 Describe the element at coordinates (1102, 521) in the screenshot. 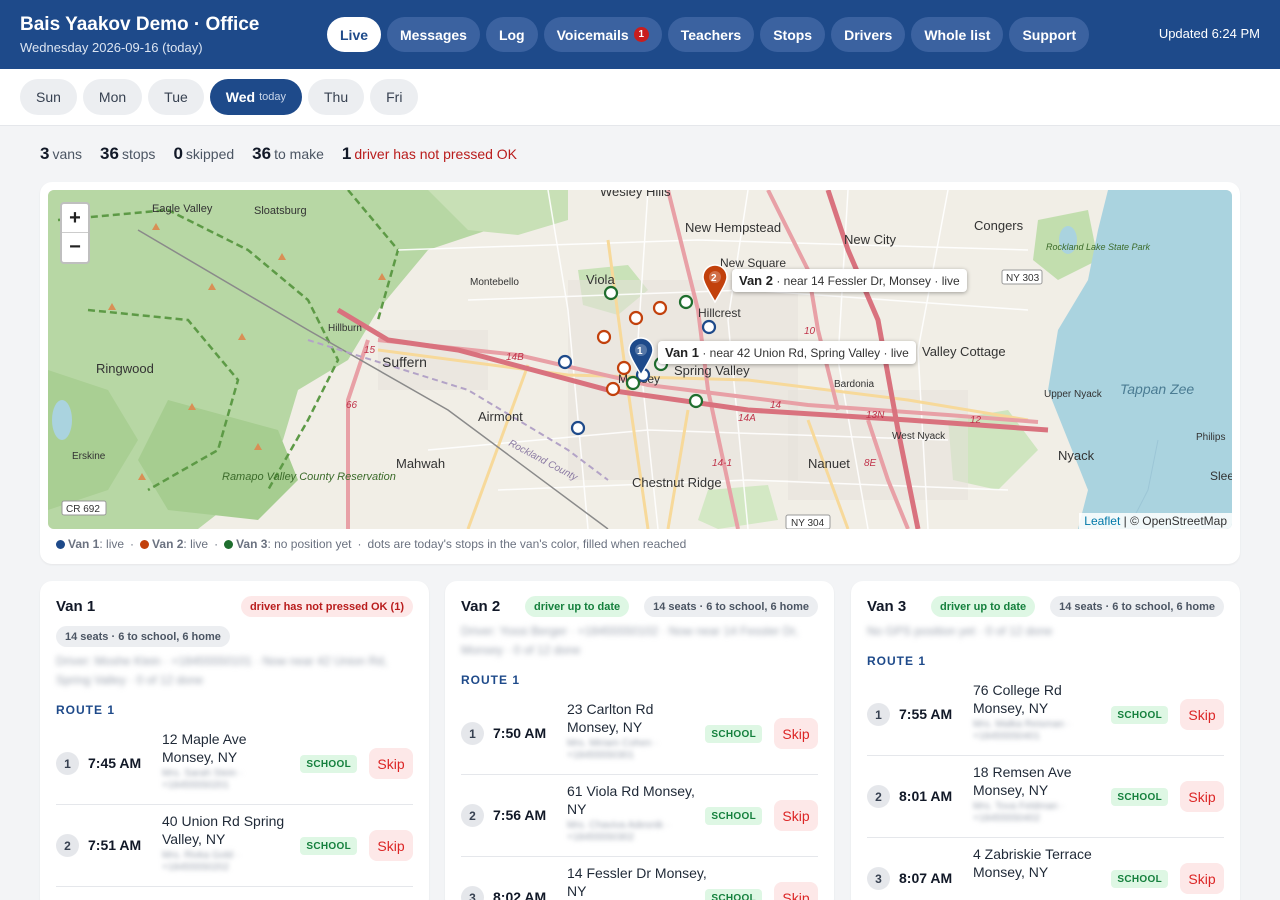

I see `leaflet-link: Leaflet` at that location.